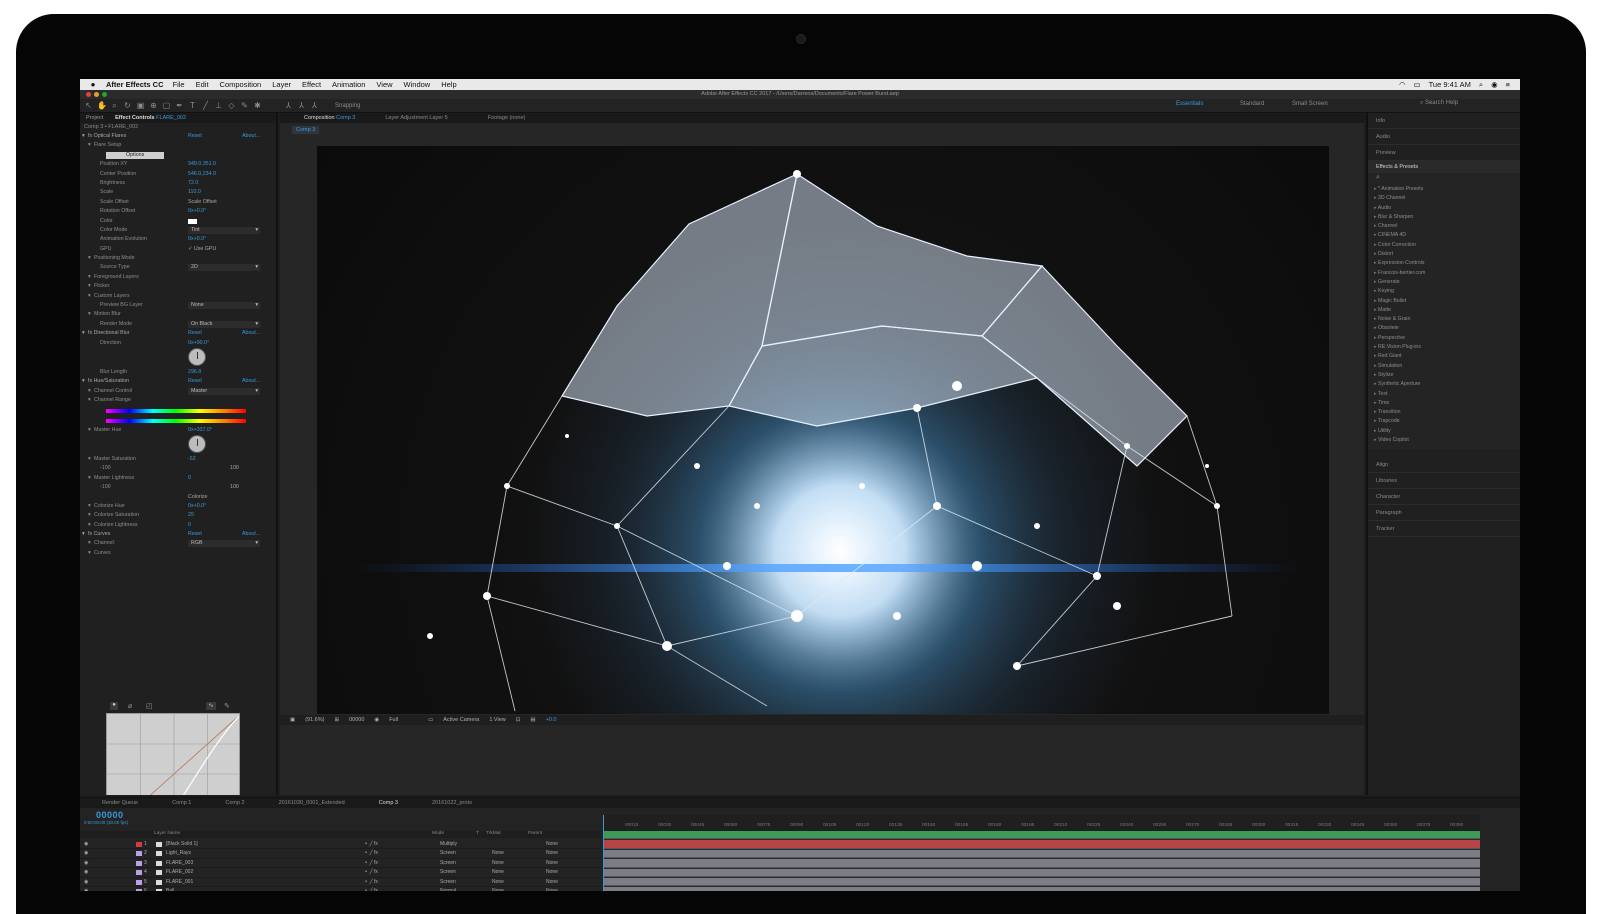 The image size is (1600, 914). Describe the element at coordinates (257, 105) in the screenshot. I see `puppet-pin-tool-icon: ✱` at that location.